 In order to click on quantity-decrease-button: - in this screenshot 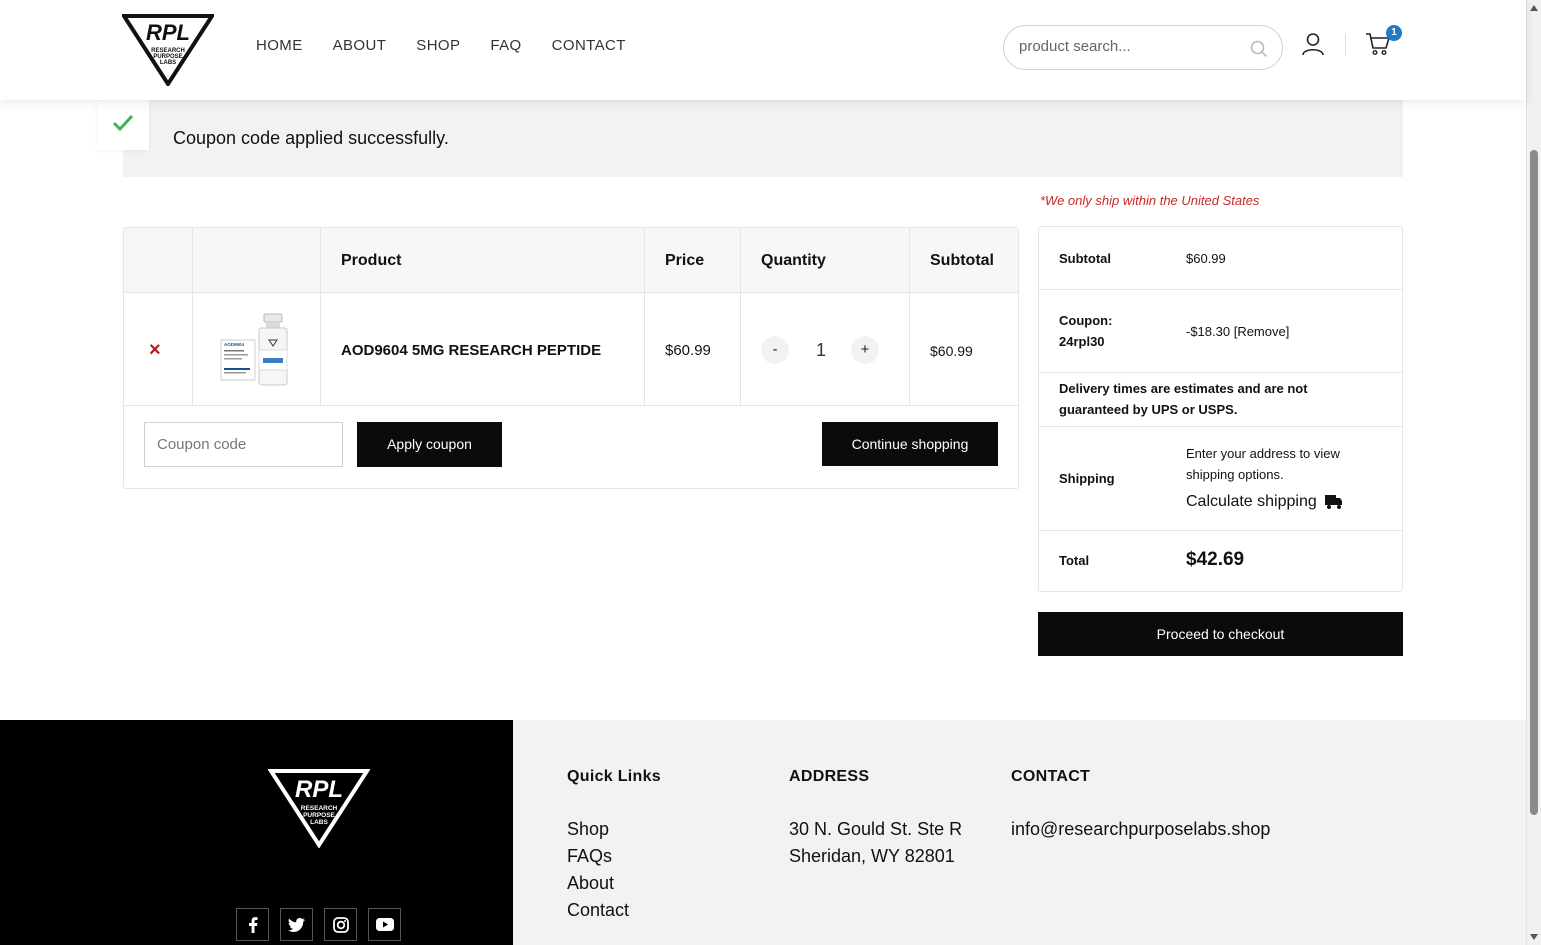, I will do `click(775, 350)`.